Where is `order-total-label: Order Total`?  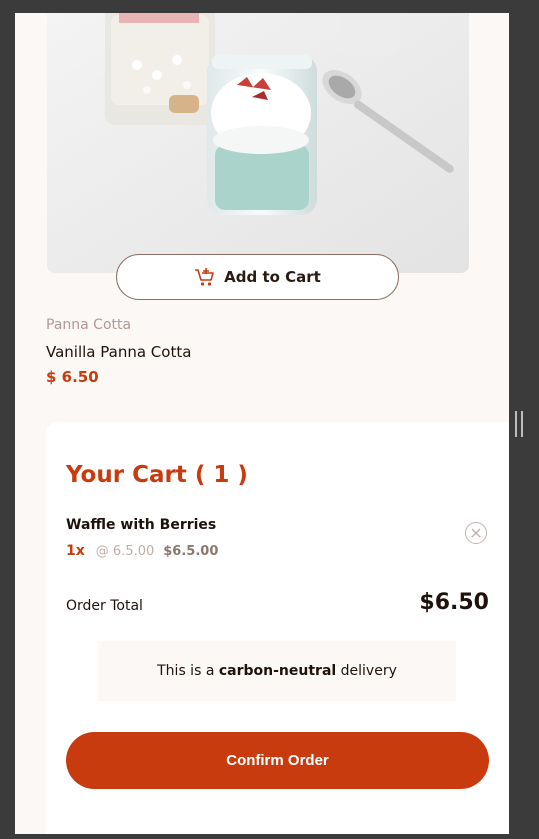 order-total-label: Order Total is located at coordinates (104, 606).